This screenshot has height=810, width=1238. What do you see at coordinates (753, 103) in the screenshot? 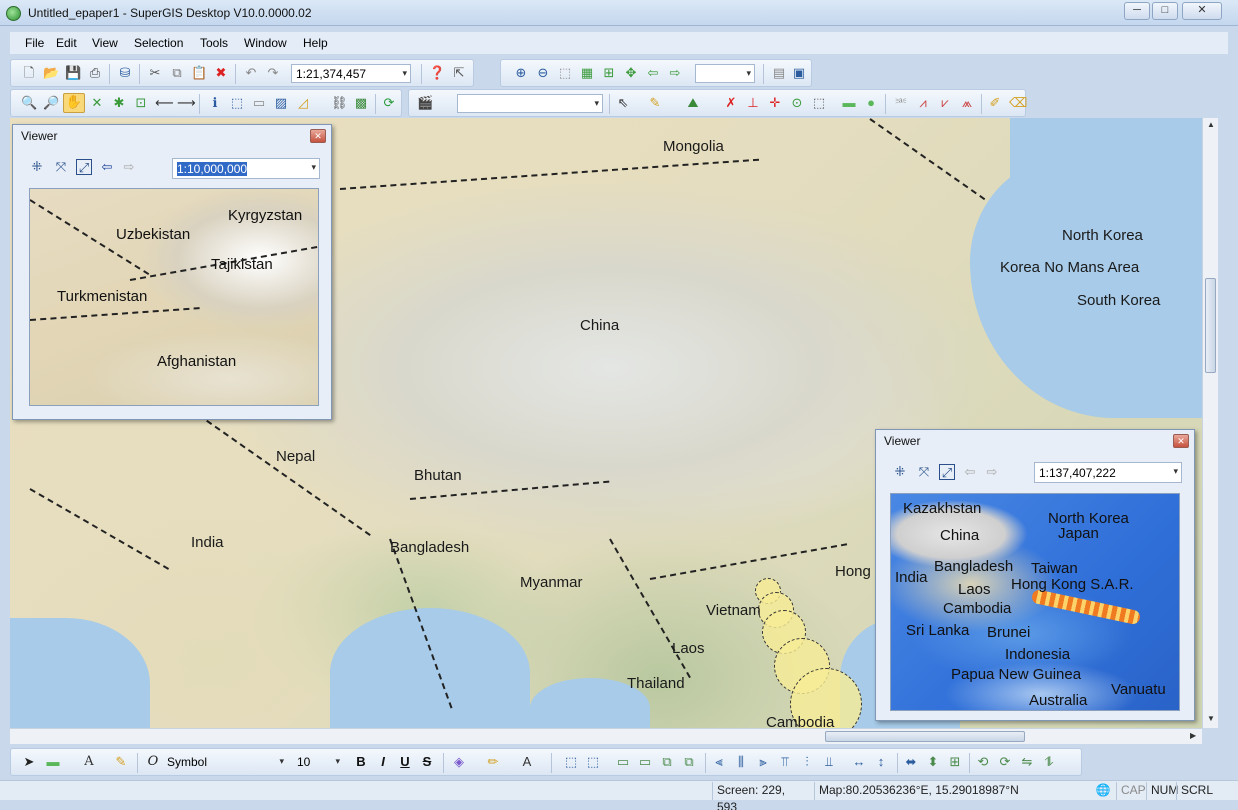
I see `perpendicular-icon: ⊥` at bounding box center [753, 103].